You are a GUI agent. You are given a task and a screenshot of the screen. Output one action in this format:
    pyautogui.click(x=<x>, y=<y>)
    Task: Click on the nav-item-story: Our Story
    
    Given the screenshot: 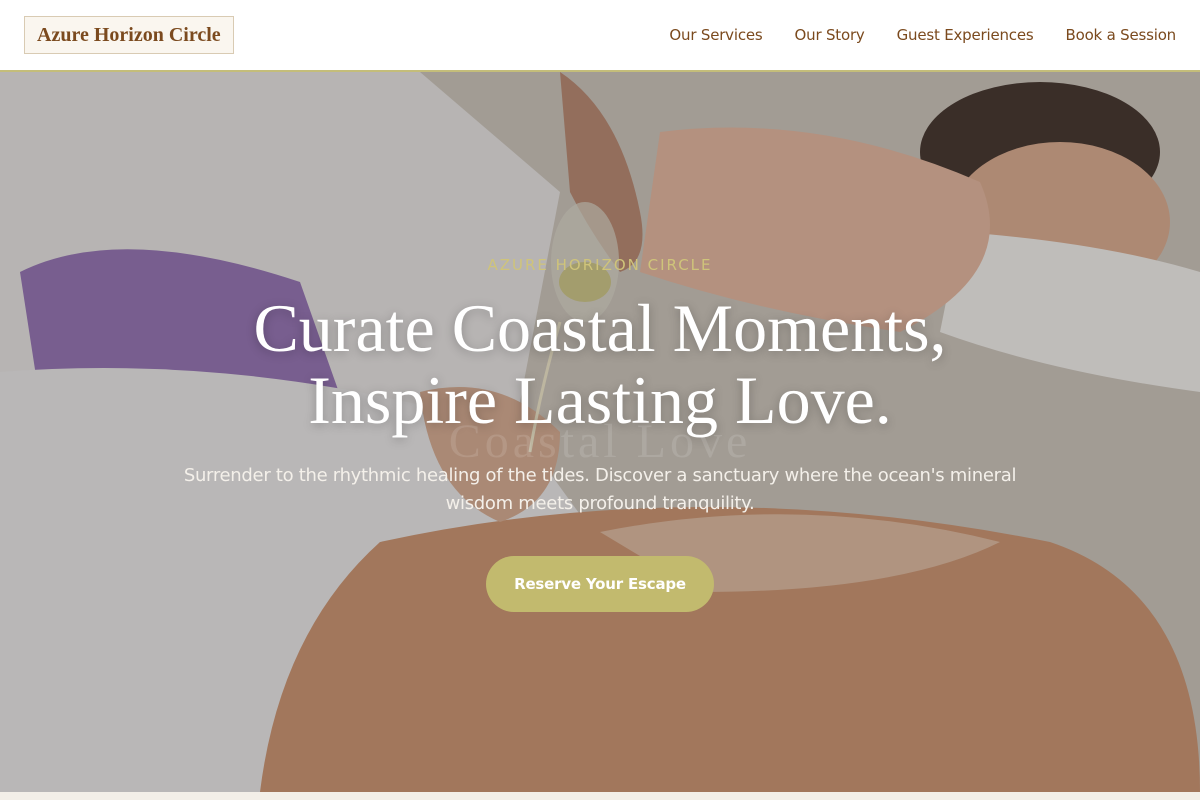 What is the action you would take?
    pyautogui.click(x=830, y=35)
    